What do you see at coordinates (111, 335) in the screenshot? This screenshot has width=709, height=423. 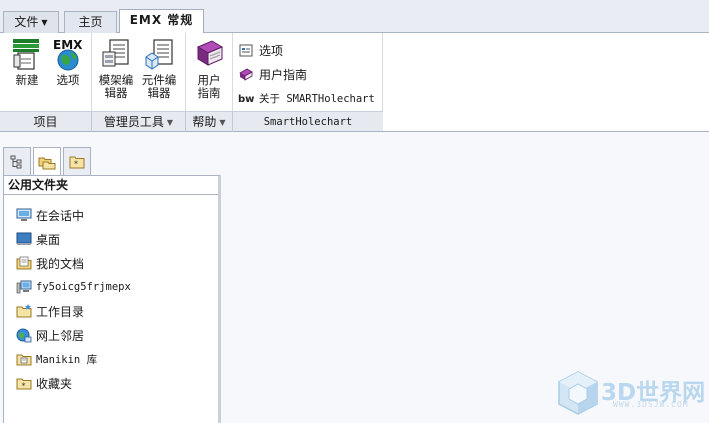 I see `folder-network: 网上邻居` at bounding box center [111, 335].